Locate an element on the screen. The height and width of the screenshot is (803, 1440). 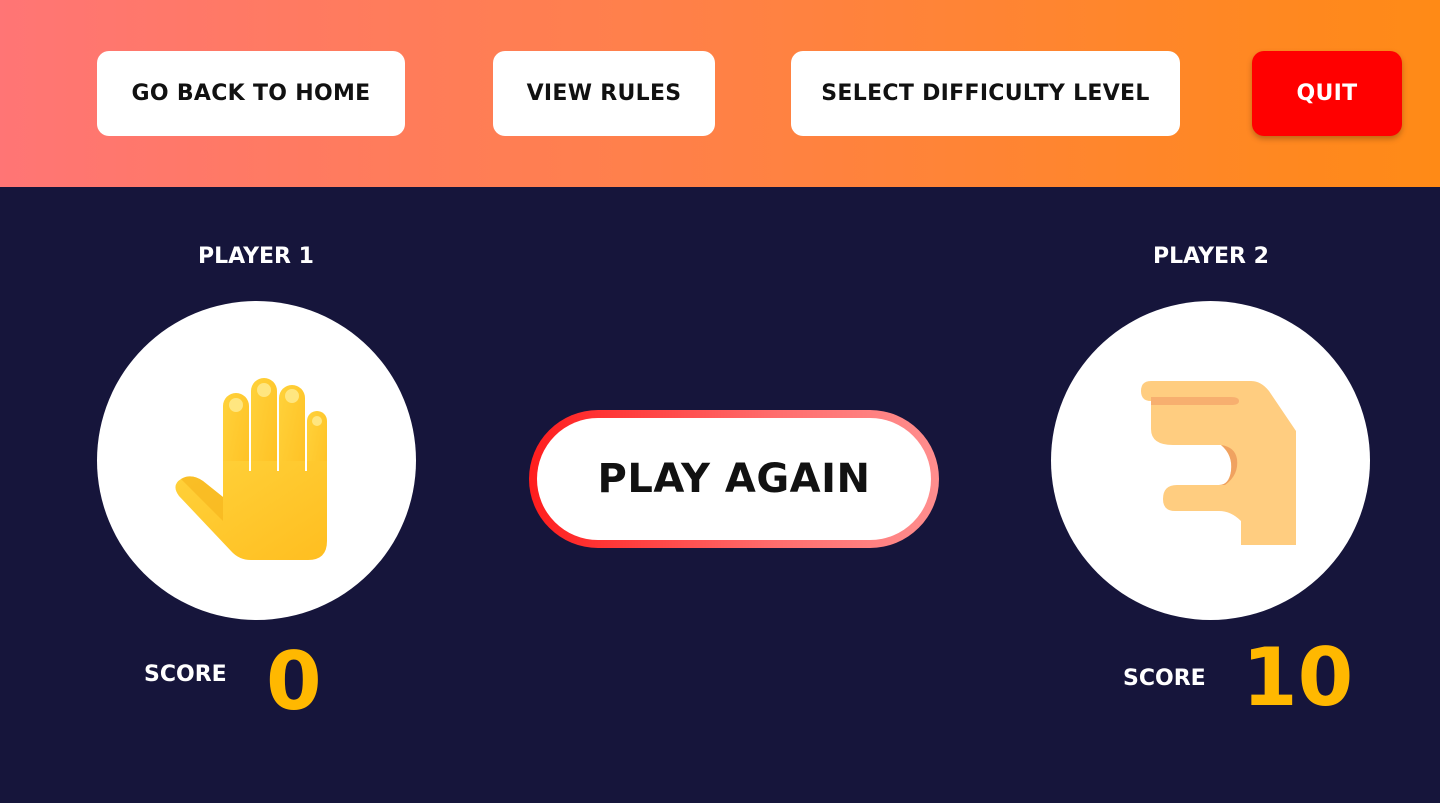
player-2-choice is located at coordinates (1210, 460).